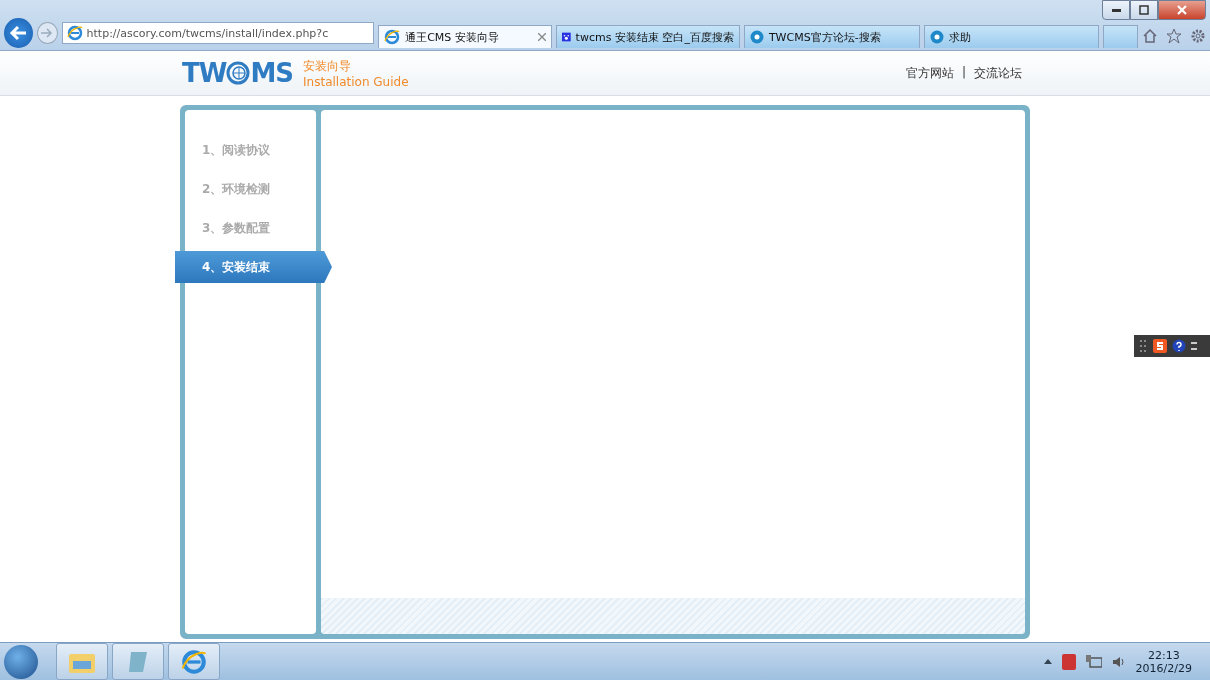 Image resolution: width=1210 pixels, height=680 pixels. I want to click on caret-icon, so click(1047, 661).